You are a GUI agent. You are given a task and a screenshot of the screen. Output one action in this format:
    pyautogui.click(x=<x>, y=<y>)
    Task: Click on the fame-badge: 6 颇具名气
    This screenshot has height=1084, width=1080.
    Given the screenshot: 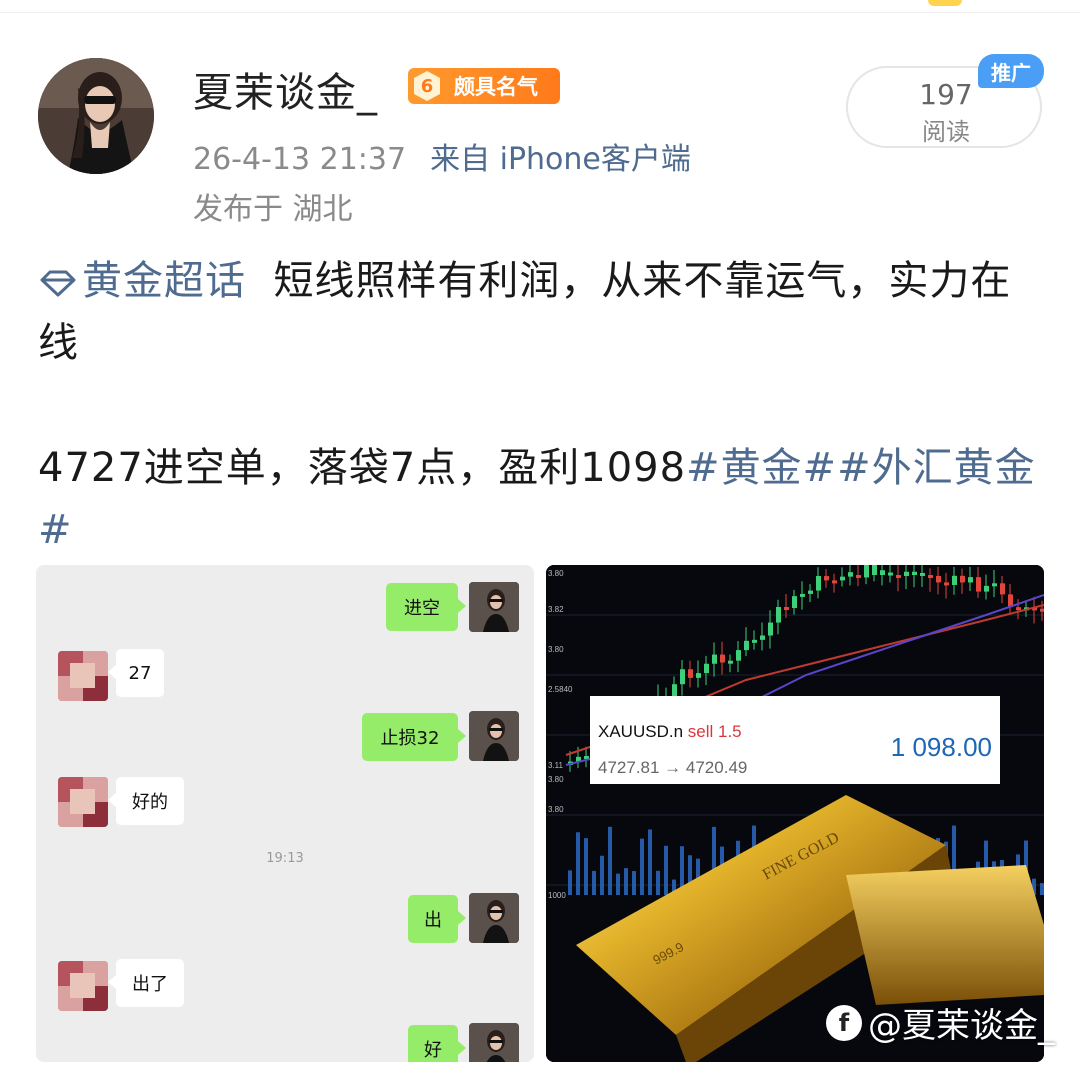 What is the action you would take?
    pyautogui.click(x=484, y=86)
    